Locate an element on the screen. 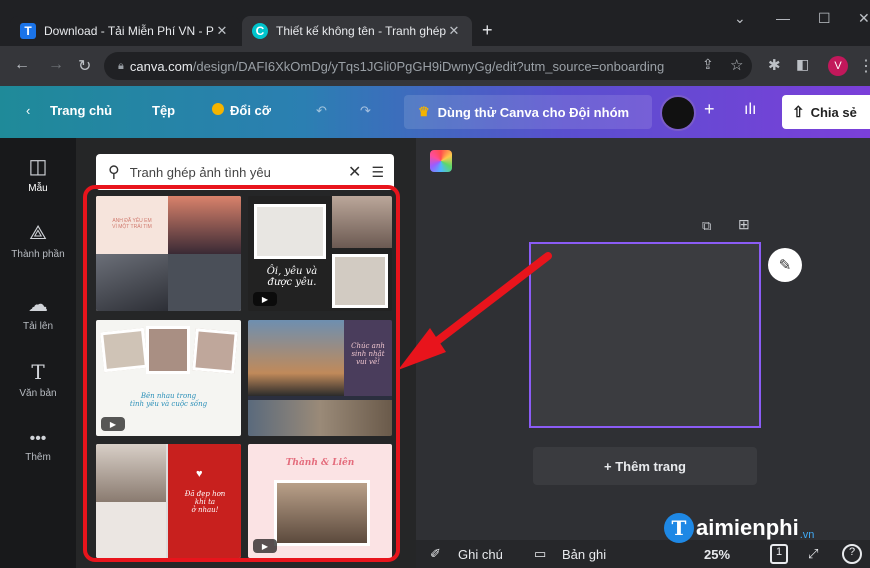 Image resolution: width=870 pixels, height=568 pixels. annotation-arrow-icon is located at coordinates (475, 311).